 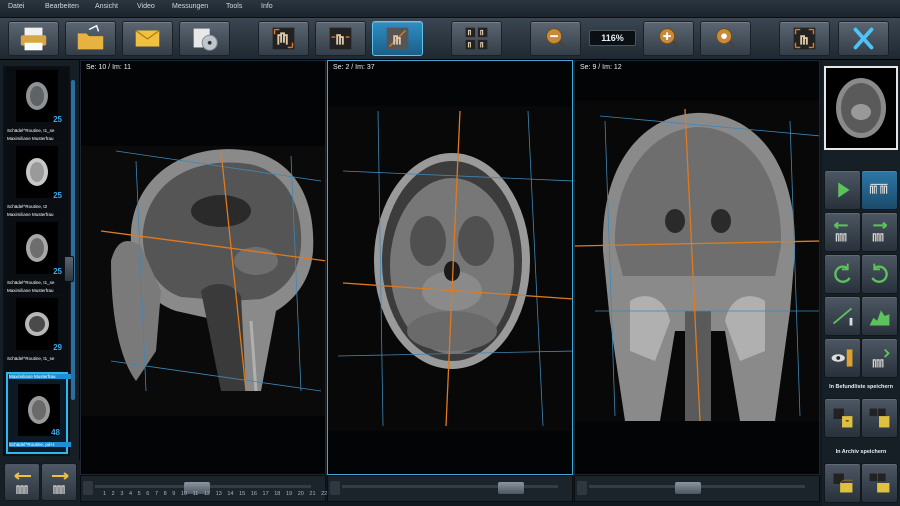 I want to click on panel-resize-handle, so click(x=69, y=269).